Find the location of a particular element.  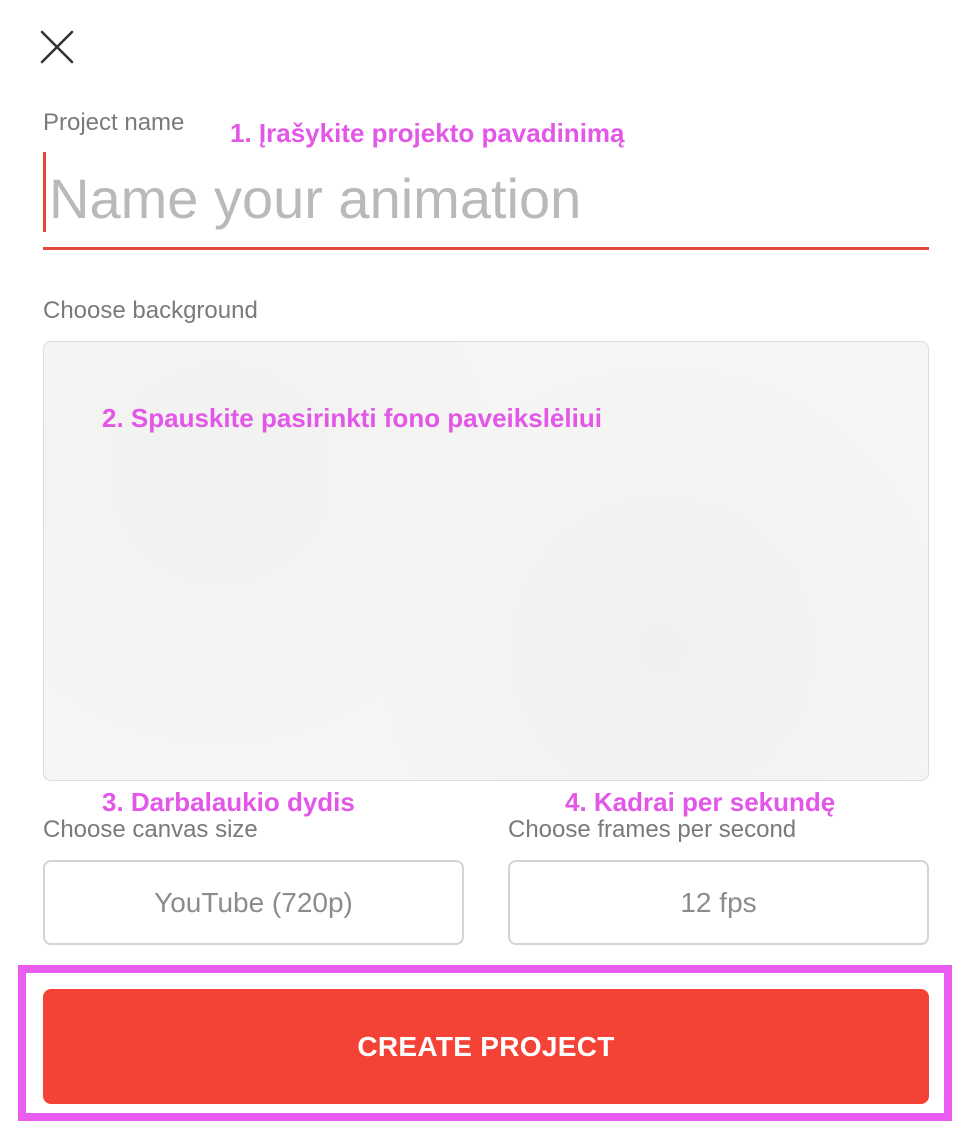

fps-select: 12 fps is located at coordinates (718, 902).